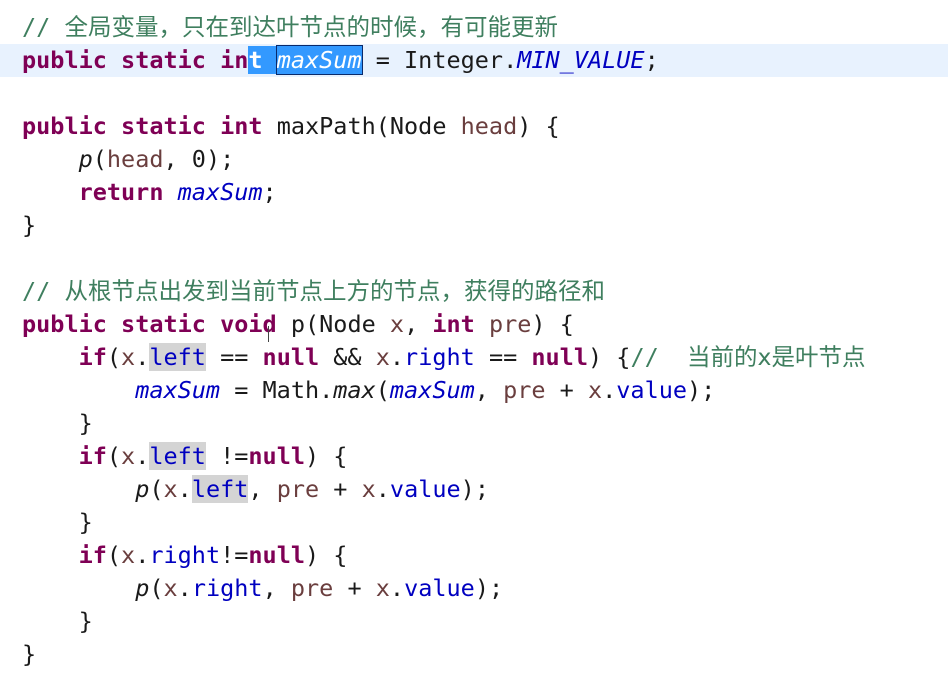 The image size is (948, 691). I want to click on code-text: ,, so click(262, 489).